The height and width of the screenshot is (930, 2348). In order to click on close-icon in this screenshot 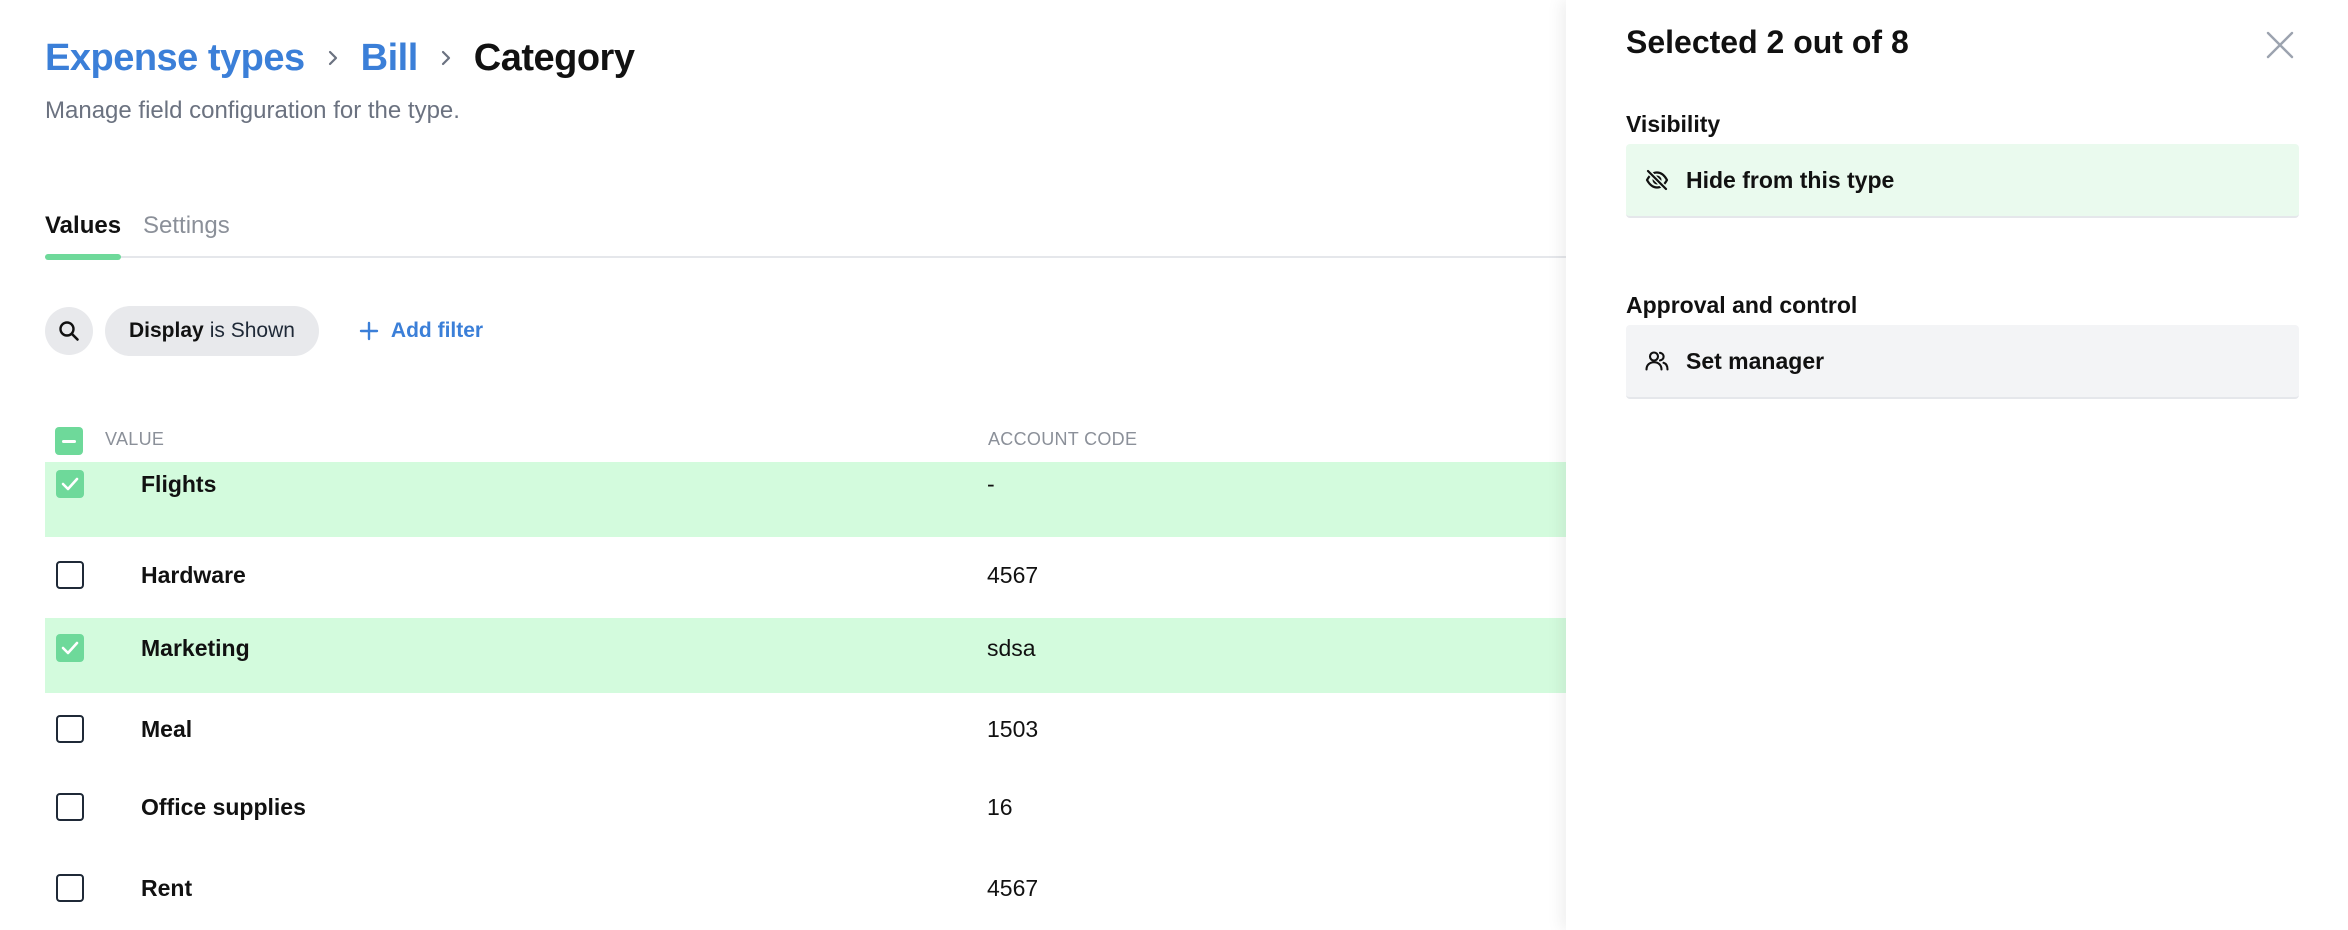, I will do `click(2280, 45)`.